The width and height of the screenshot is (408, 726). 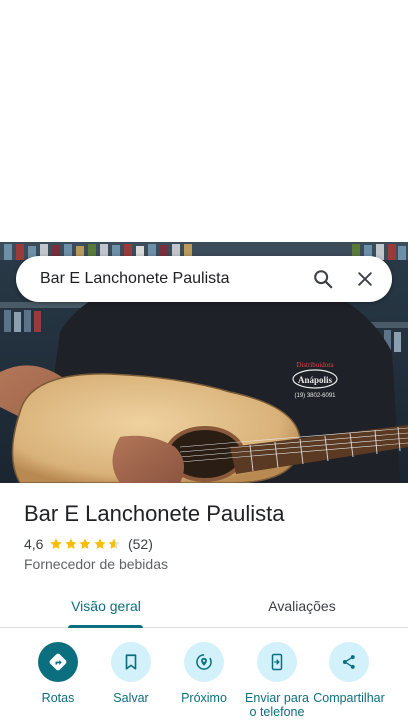 I want to click on place-title: Bar E Lanchonete Paulista, so click(x=154, y=513).